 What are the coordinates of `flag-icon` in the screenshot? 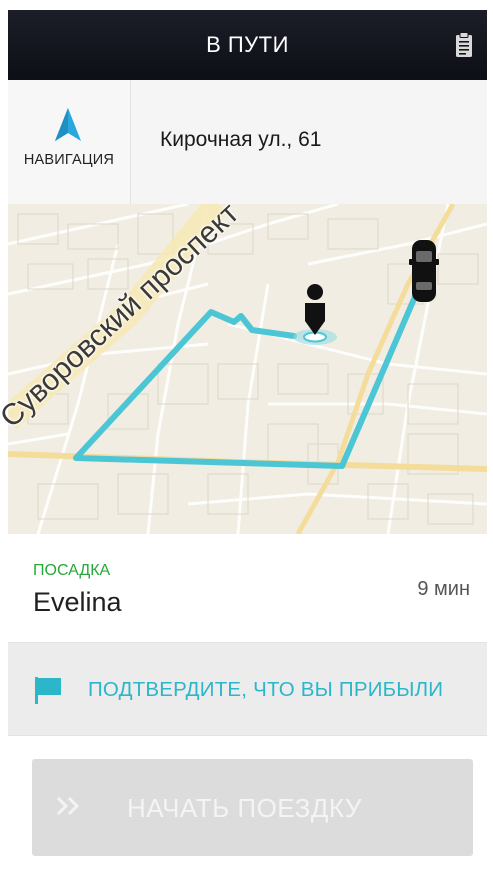 It's located at (48, 690).